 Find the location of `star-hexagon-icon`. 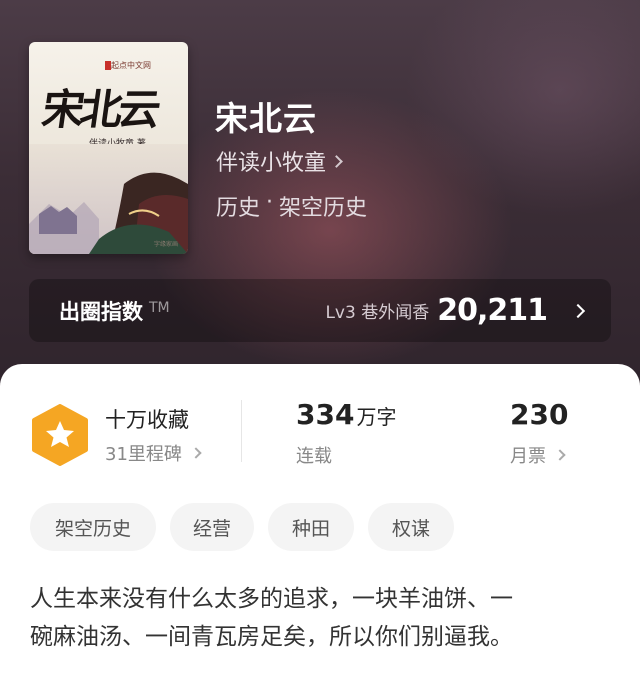

star-hexagon-icon is located at coordinates (60, 435).